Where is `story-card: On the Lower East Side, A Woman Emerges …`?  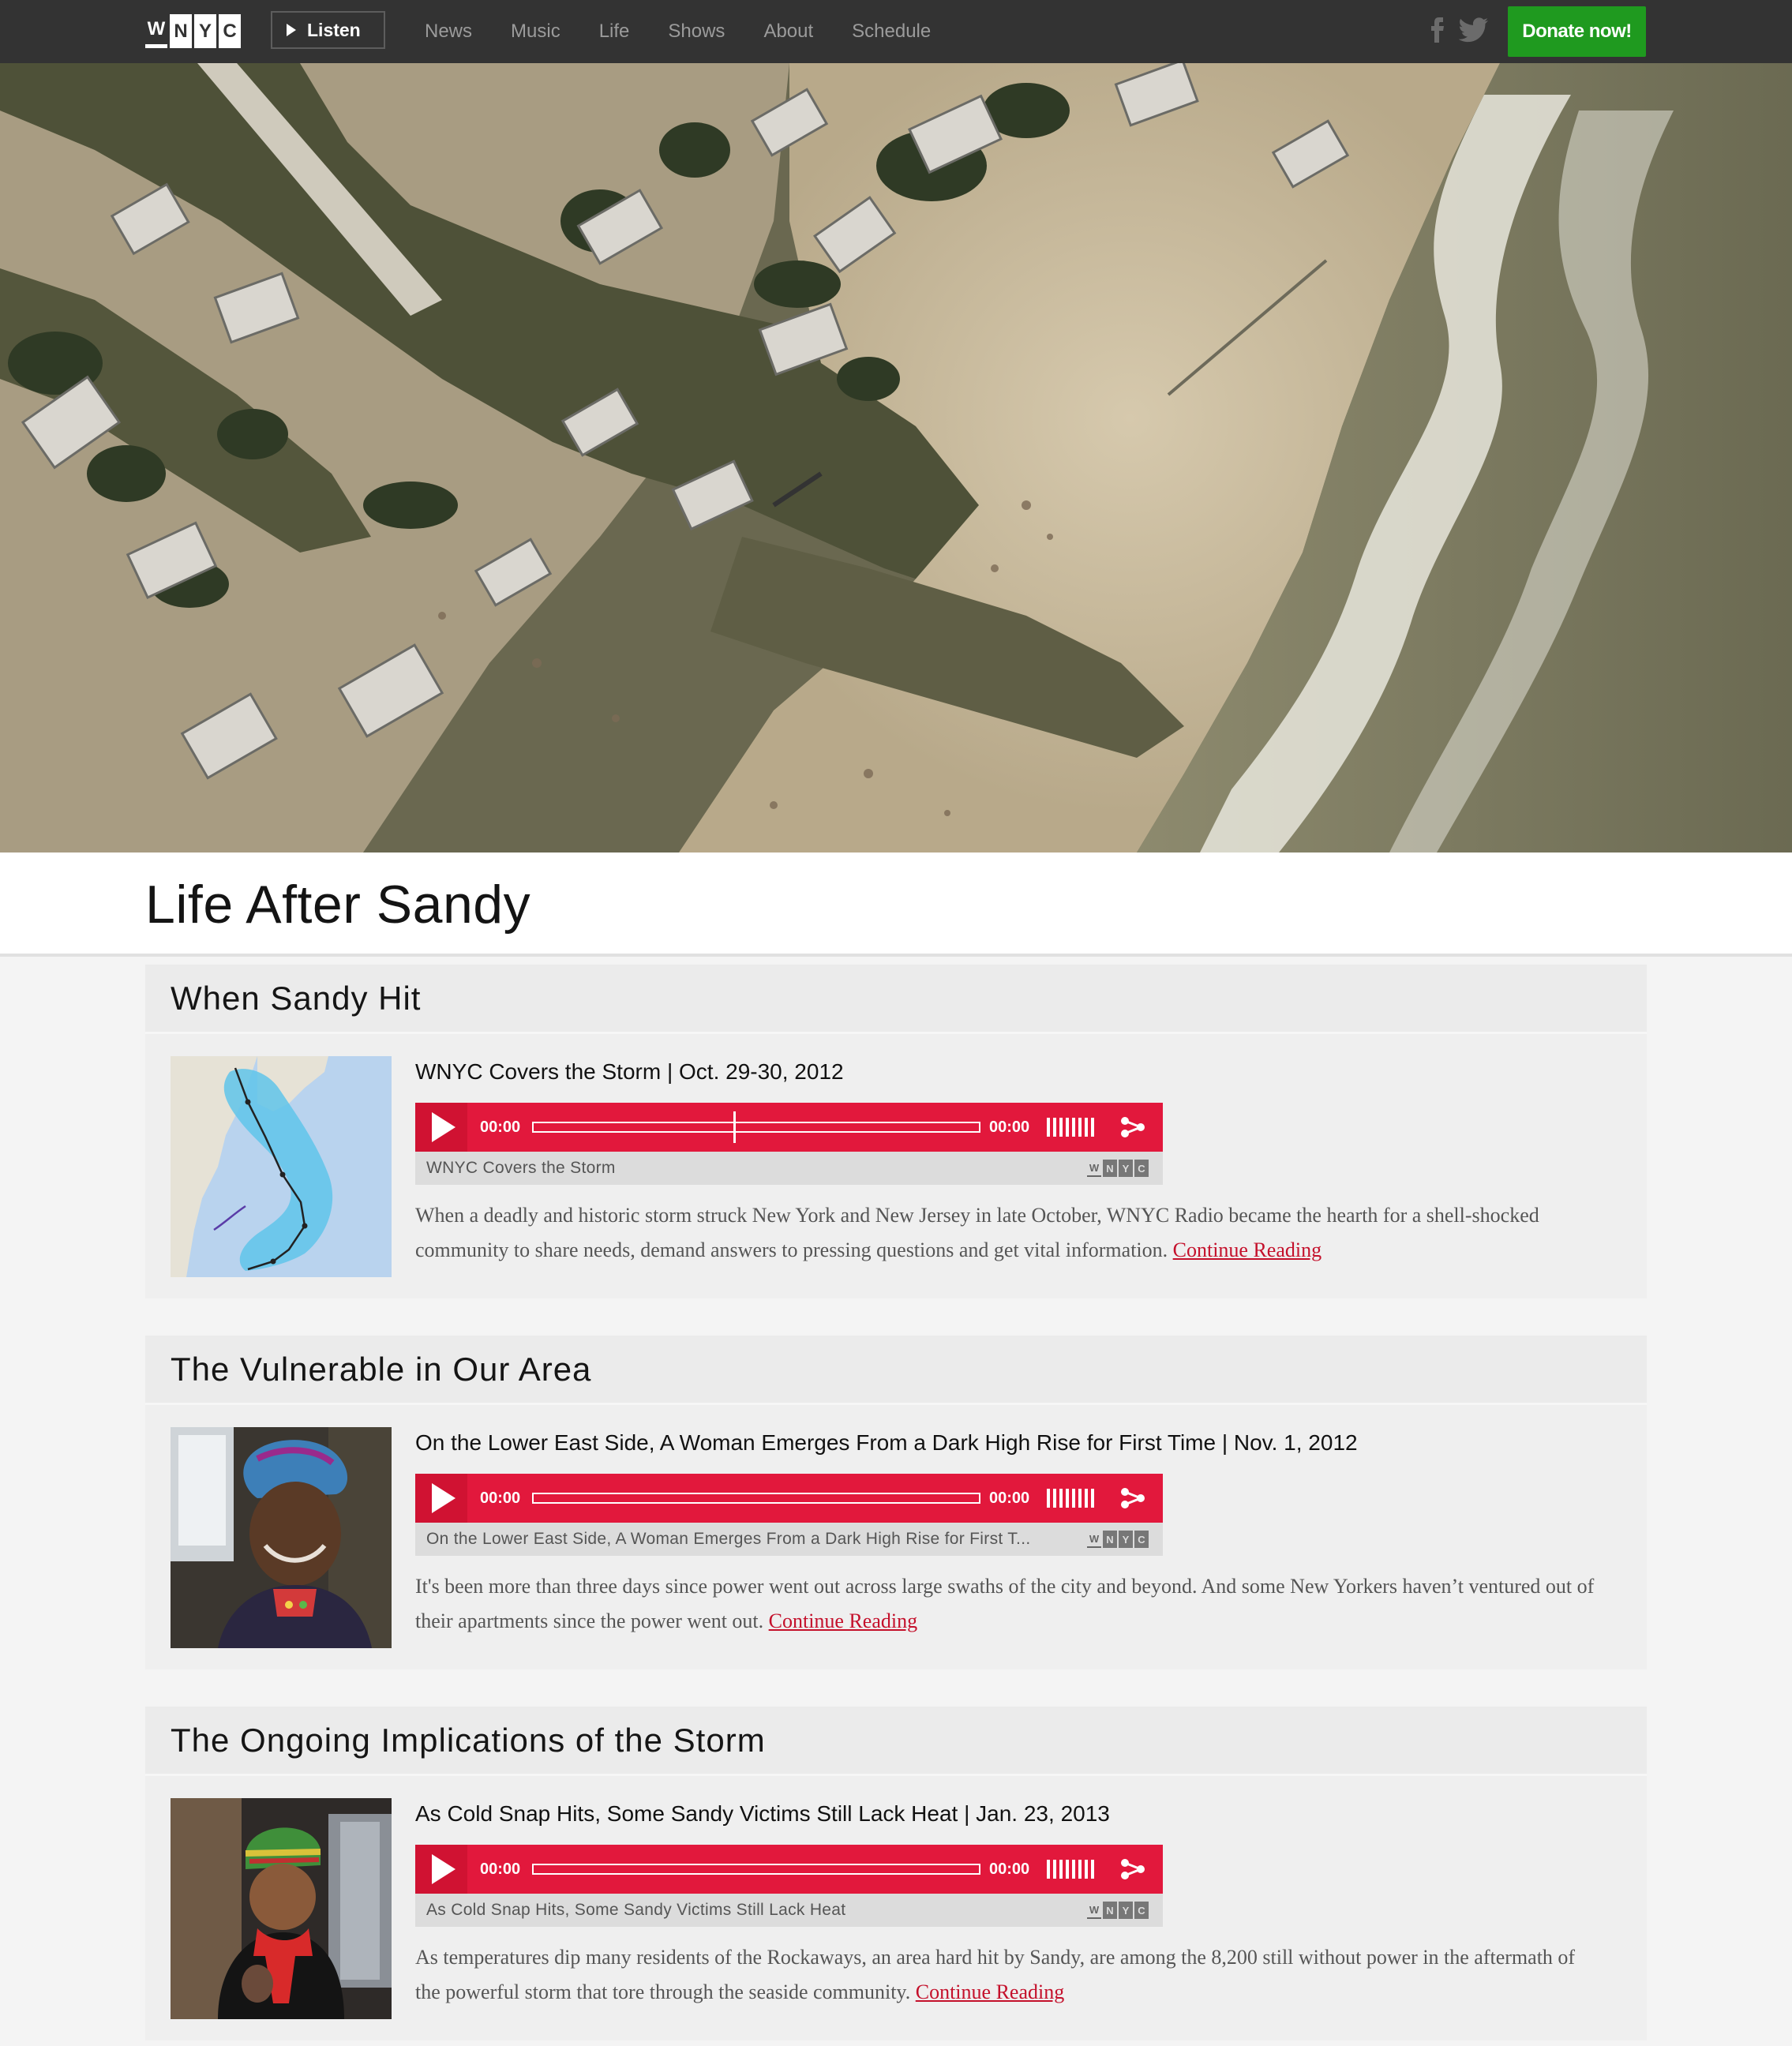 story-card: On the Lower East Side, A Woman Emerges … is located at coordinates (896, 1537).